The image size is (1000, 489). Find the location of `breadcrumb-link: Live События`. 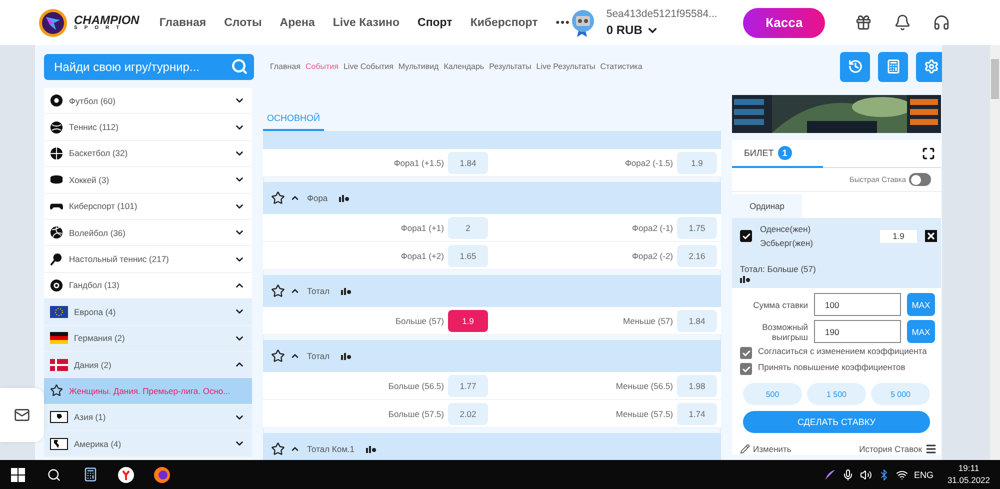

breadcrumb-link: Live События is located at coordinates (368, 66).